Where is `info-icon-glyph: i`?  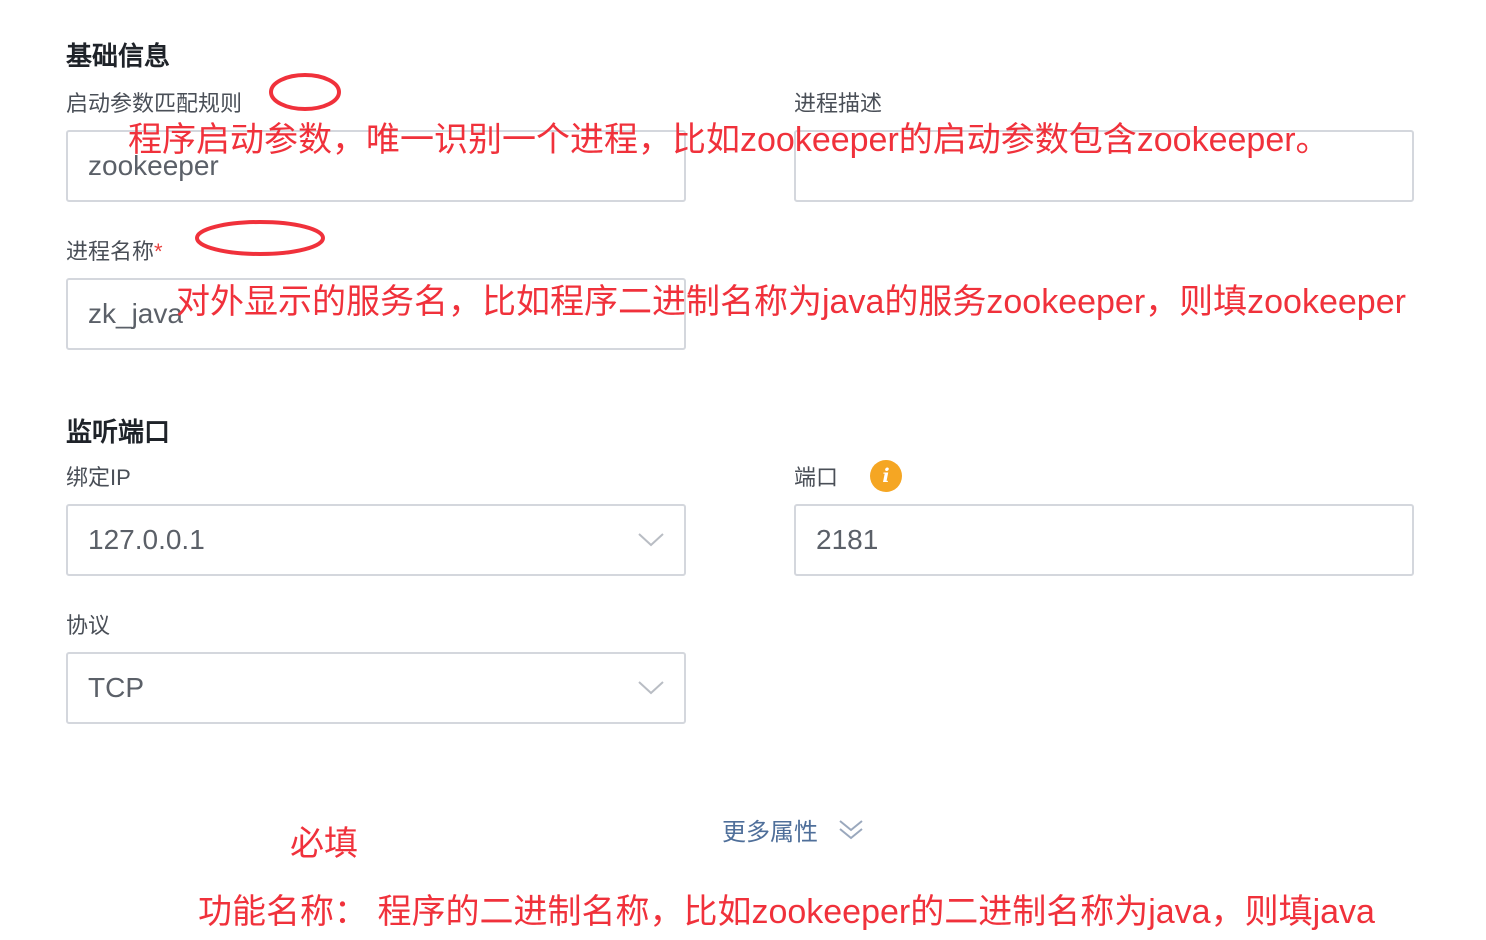
info-icon-glyph: i is located at coordinates (886, 476).